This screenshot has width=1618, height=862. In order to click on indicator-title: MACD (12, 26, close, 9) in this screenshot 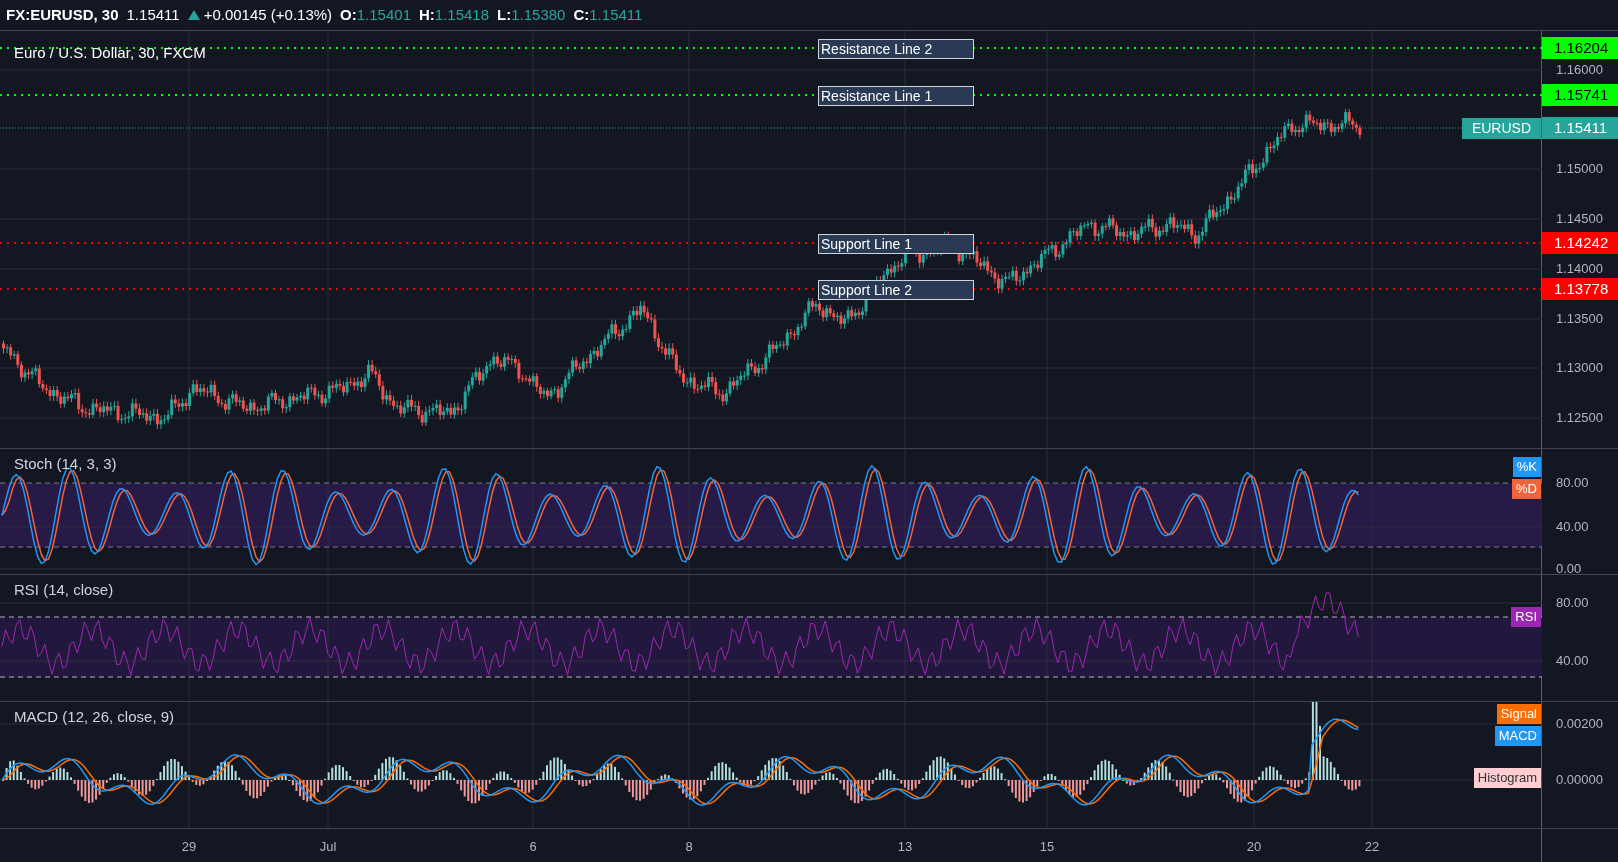, I will do `click(94, 717)`.